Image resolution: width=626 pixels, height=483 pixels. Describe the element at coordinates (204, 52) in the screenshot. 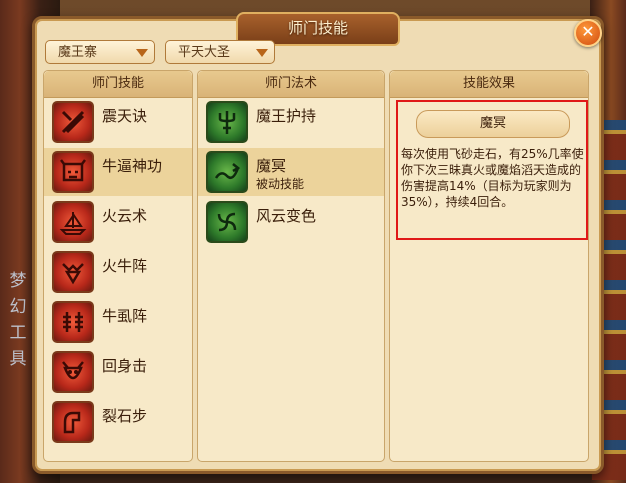

I see `master-dropdown-value: 平天大圣` at that location.